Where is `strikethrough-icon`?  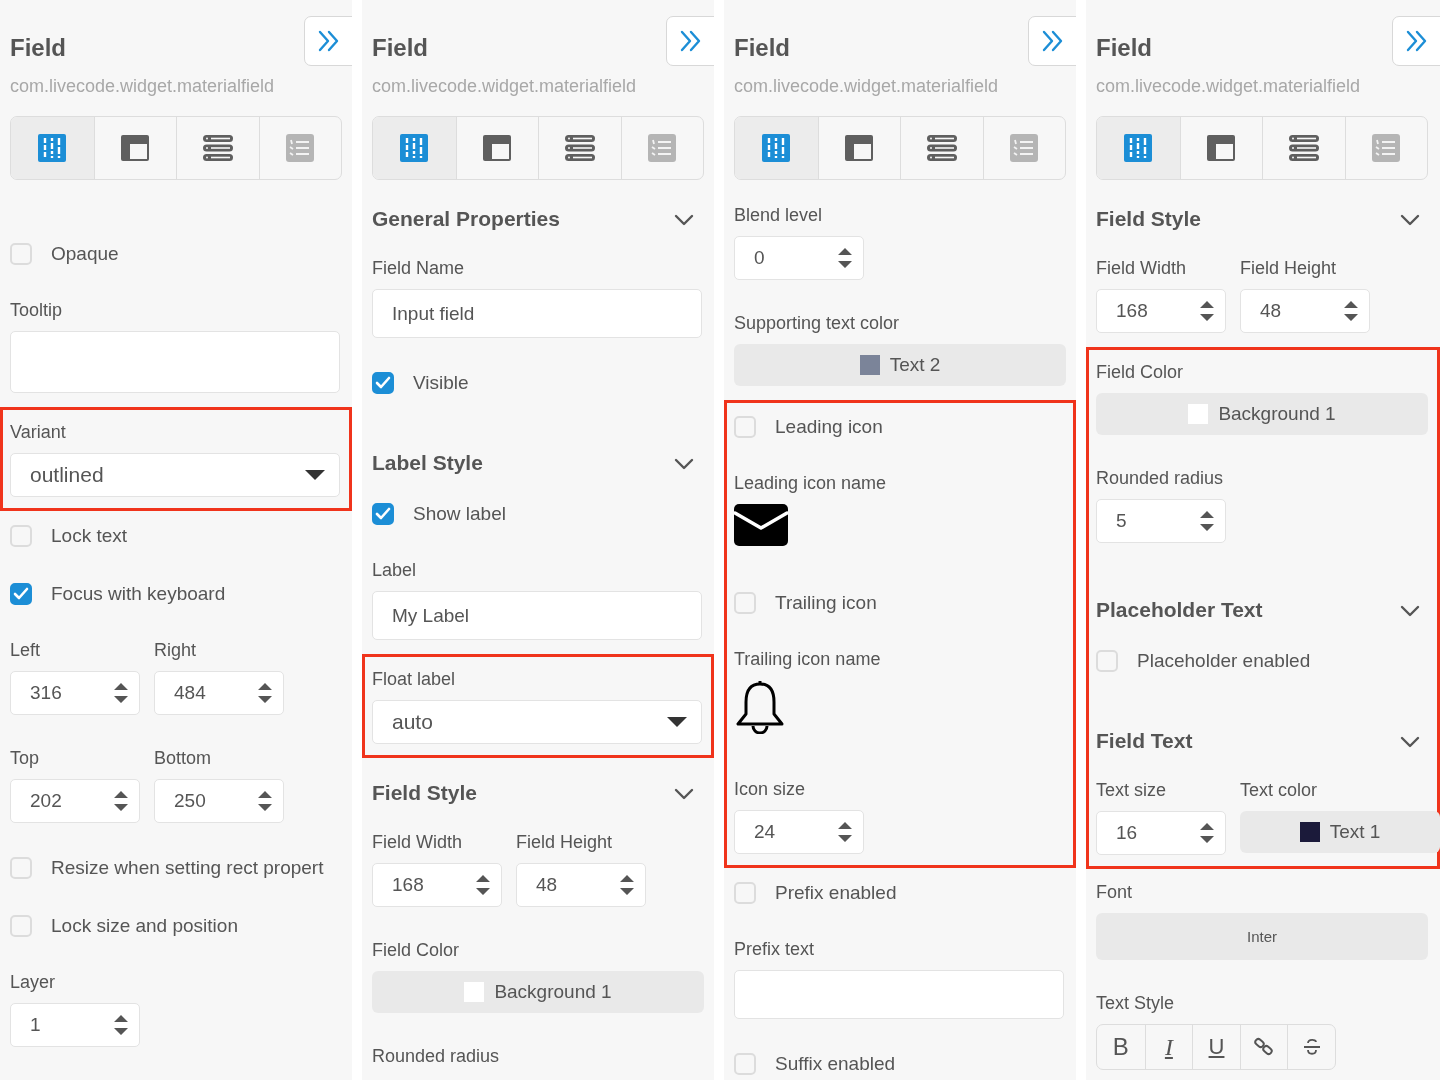 strikethrough-icon is located at coordinates (1311, 1047).